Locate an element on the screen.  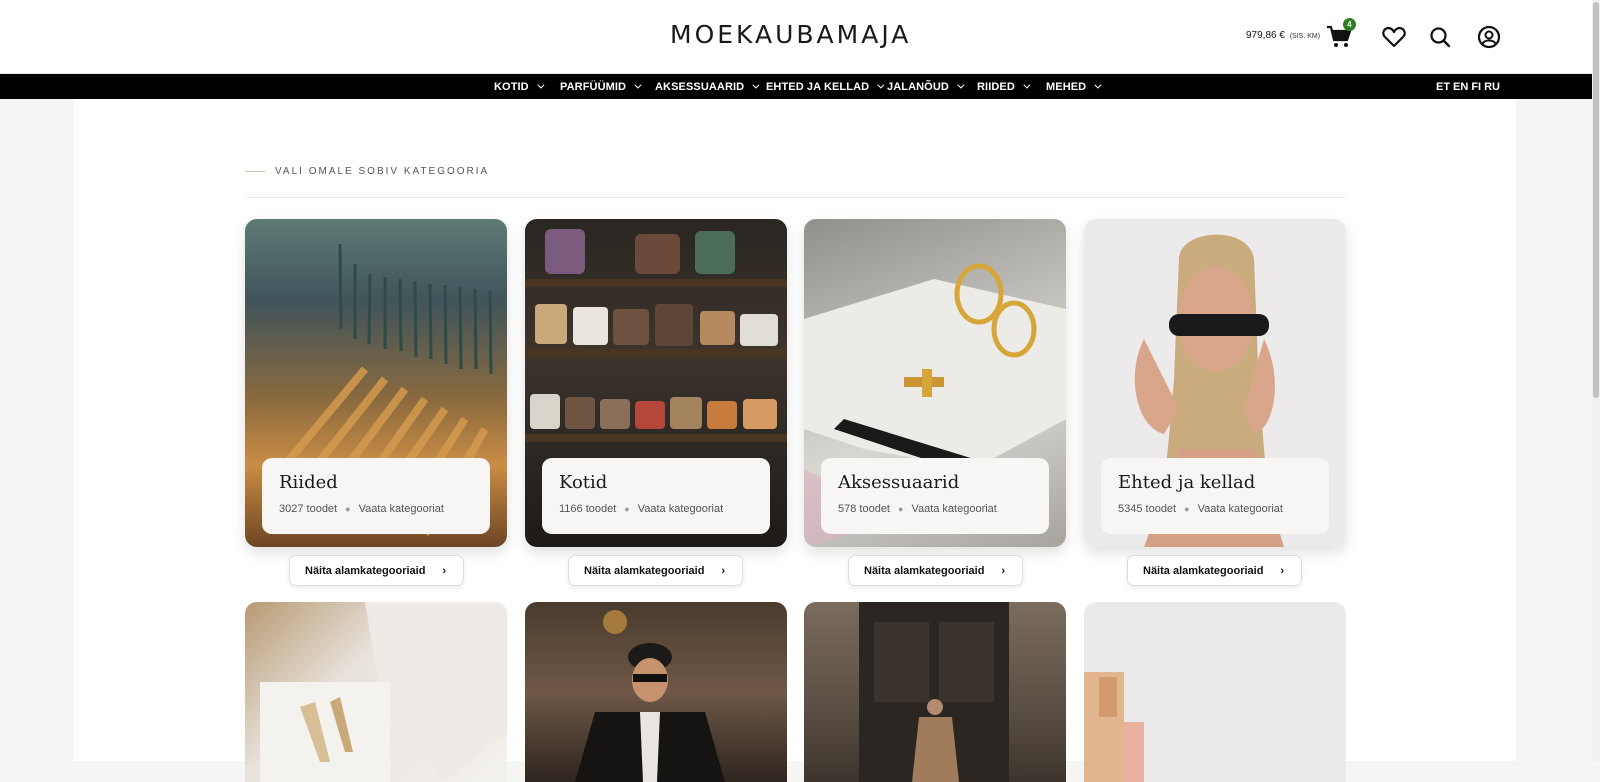
page-scrollbar is located at coordinates (1596, 380).